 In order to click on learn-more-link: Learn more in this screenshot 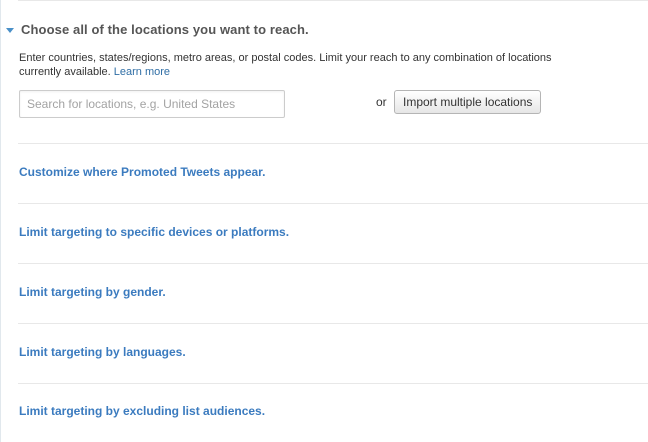, I will do `click(142, 72)`.